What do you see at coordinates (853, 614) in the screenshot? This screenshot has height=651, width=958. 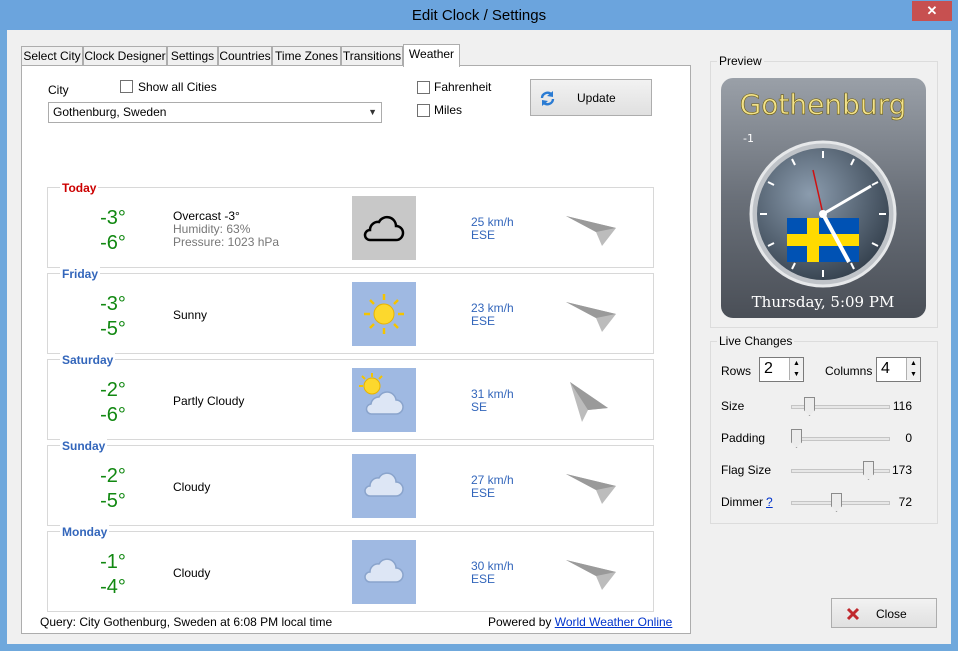 I see `close-icon` at bounding box center [853, 614].